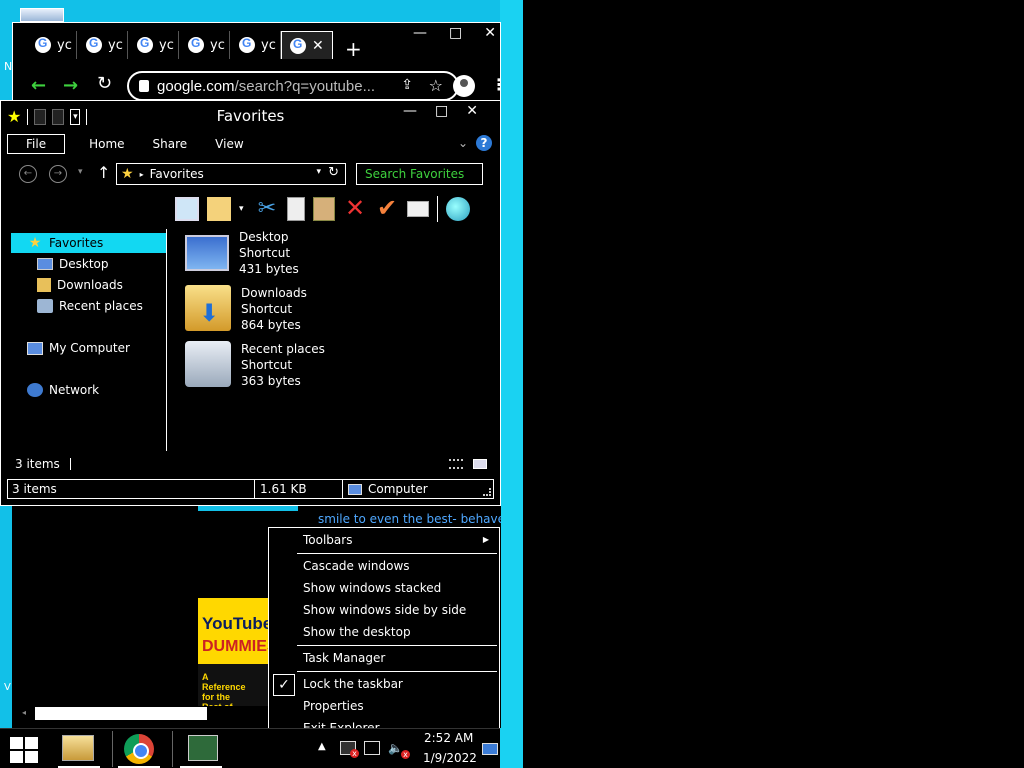 The height and width of the screenshot is (768, 1024). I want to click on properties-dropdown-icon: ▾, so click(243, 209).